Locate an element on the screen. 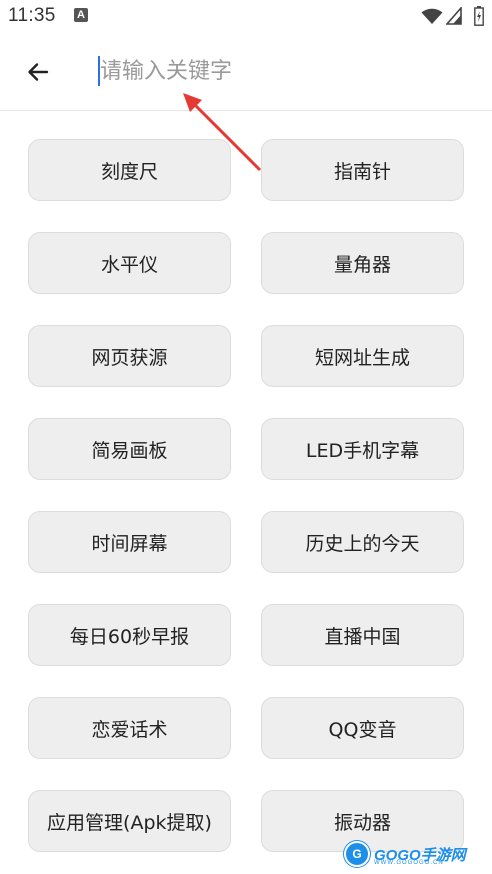 The height and width of the screenshot is (874, 492). status-bar: 11:35 A is located at coordinates (246, 17).